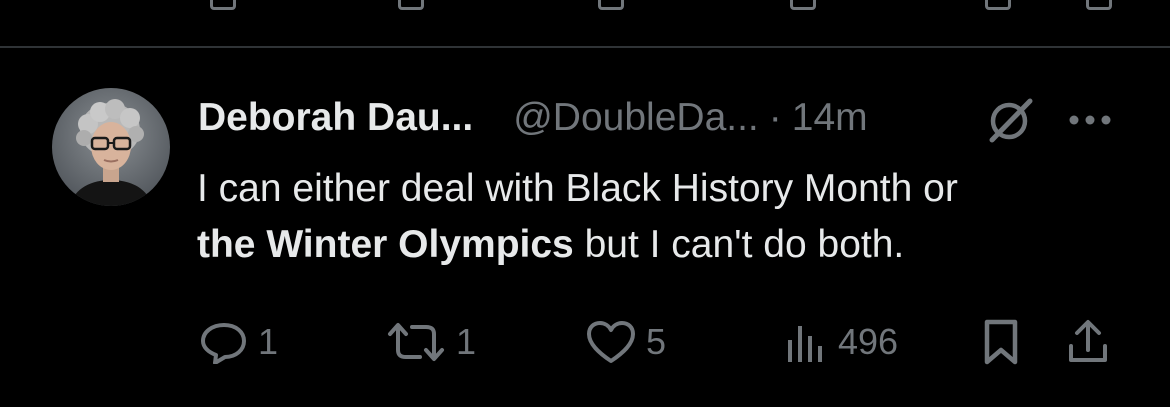 The image size is (1170, 407). What do you see at coordinates (223, 343) in the screenshot?
I see `reply-icon` at bounding box center [223, 343].